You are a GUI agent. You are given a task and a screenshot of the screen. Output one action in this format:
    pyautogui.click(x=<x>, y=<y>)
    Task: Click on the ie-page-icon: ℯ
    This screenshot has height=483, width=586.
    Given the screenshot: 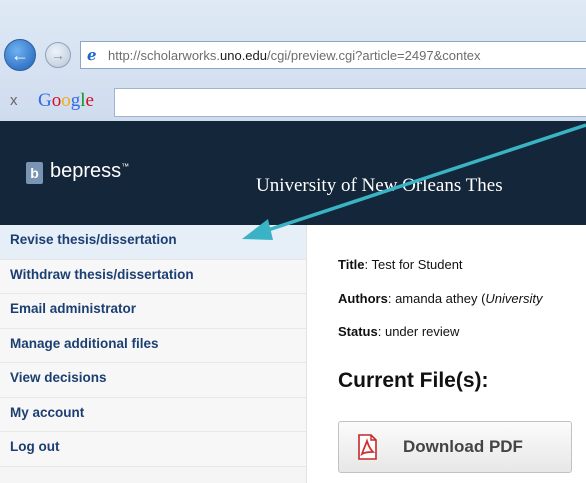 What is the action you would take?
    pyautogui.click(x=92, y=55)
    